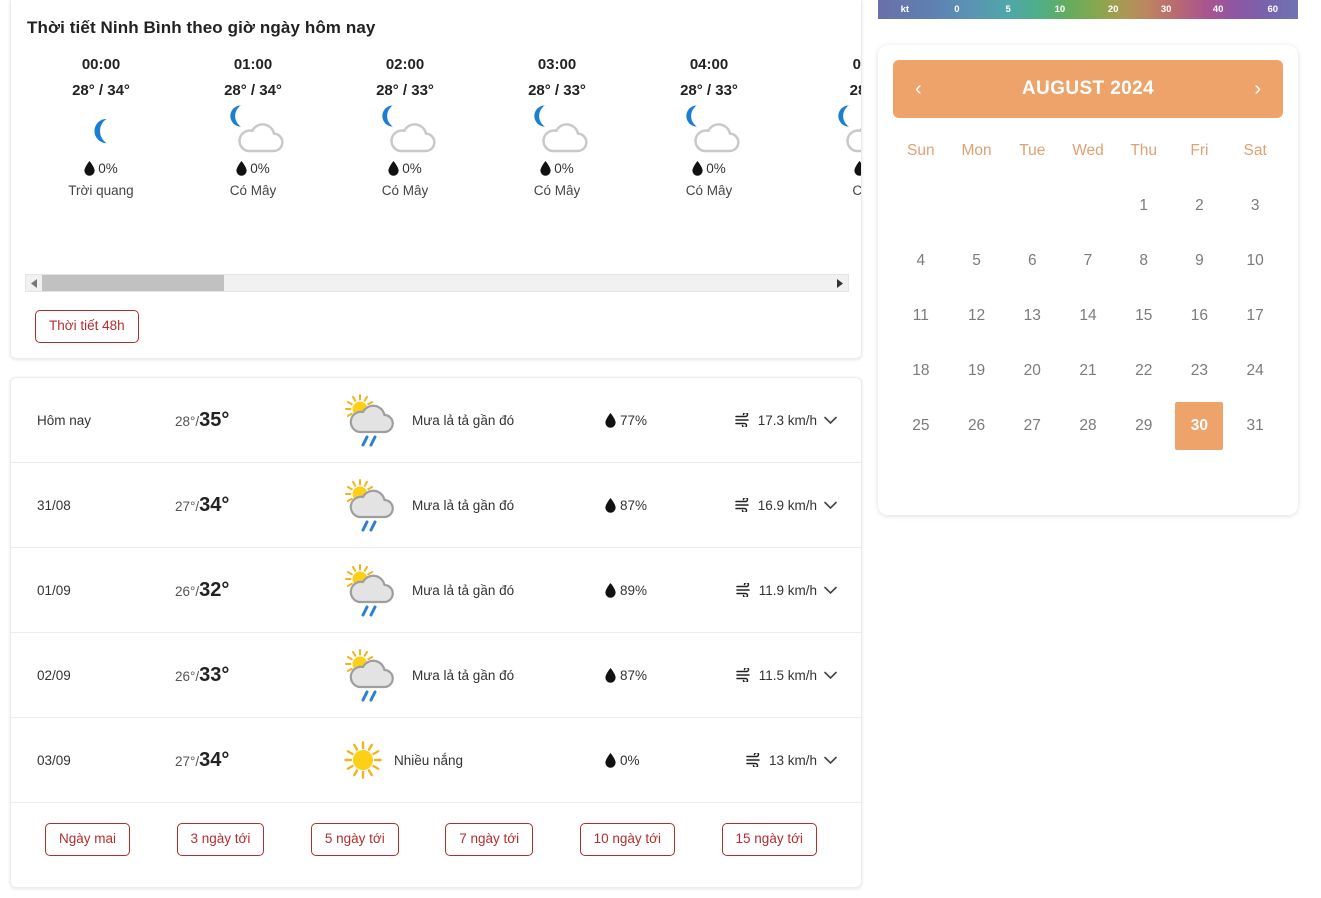 The height and width of the screenshot is (898, 1321). I want to click on calendar-day: 8, so click(1144, 260).